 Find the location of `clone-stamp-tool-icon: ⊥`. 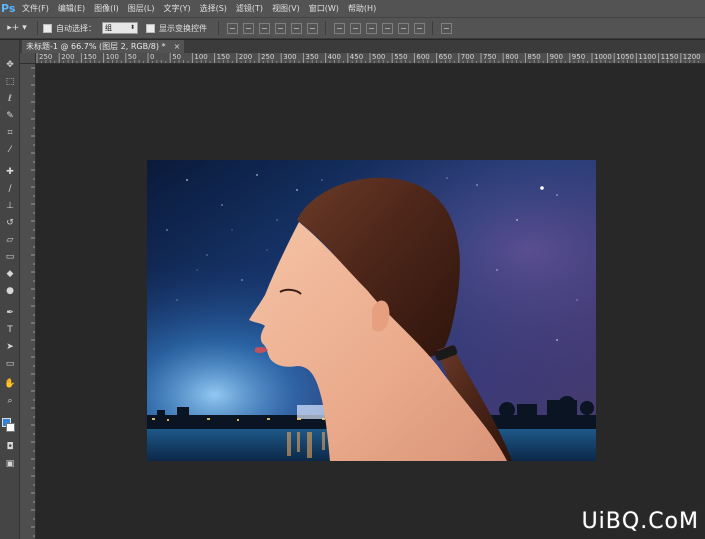

clone-stamp-tool-icon: ⊥ is located at coordinates (10, 206).